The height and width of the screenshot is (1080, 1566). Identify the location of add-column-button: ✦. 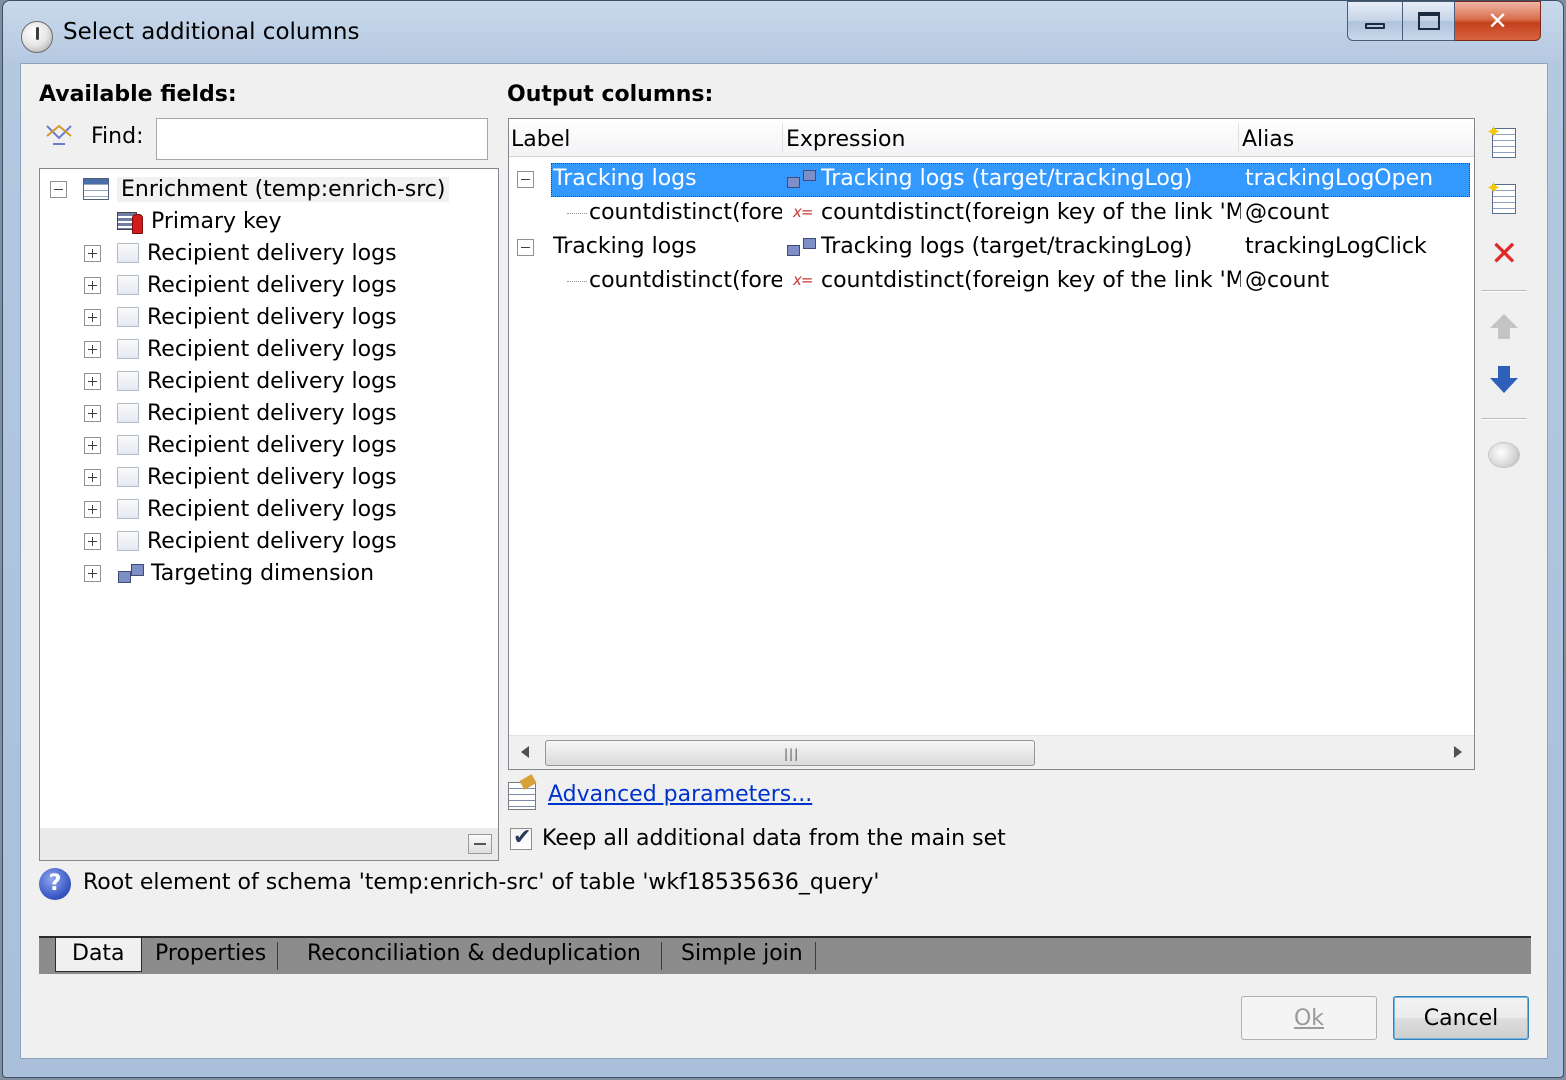
(1504, 143).